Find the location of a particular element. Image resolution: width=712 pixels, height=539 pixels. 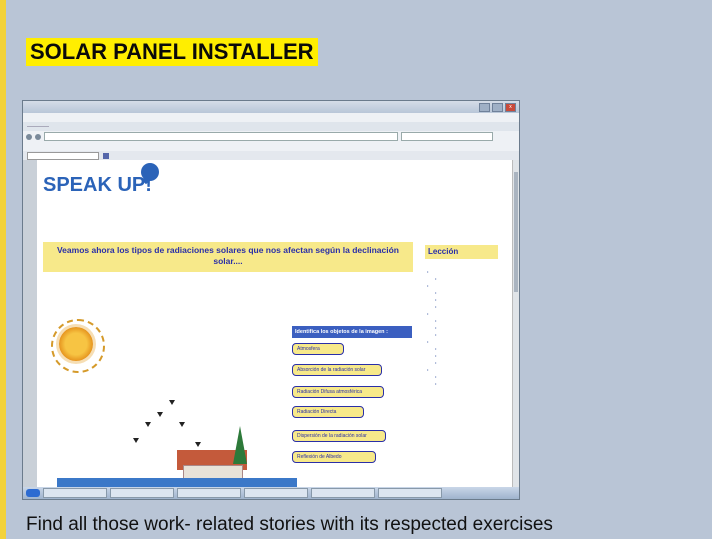

browser-tabbar is located at coordinates (271, 126).